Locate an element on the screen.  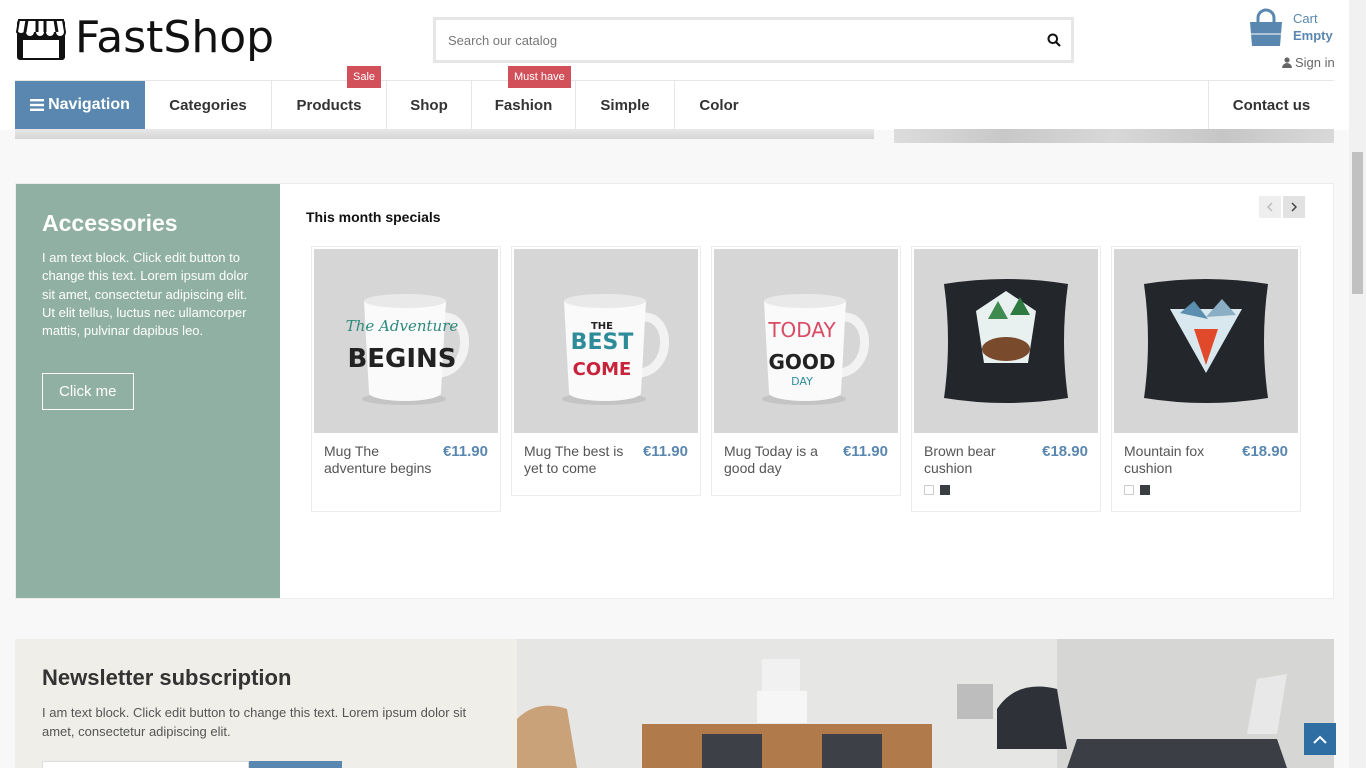
sale-badge: Sale is located at coordinates (364, 77).